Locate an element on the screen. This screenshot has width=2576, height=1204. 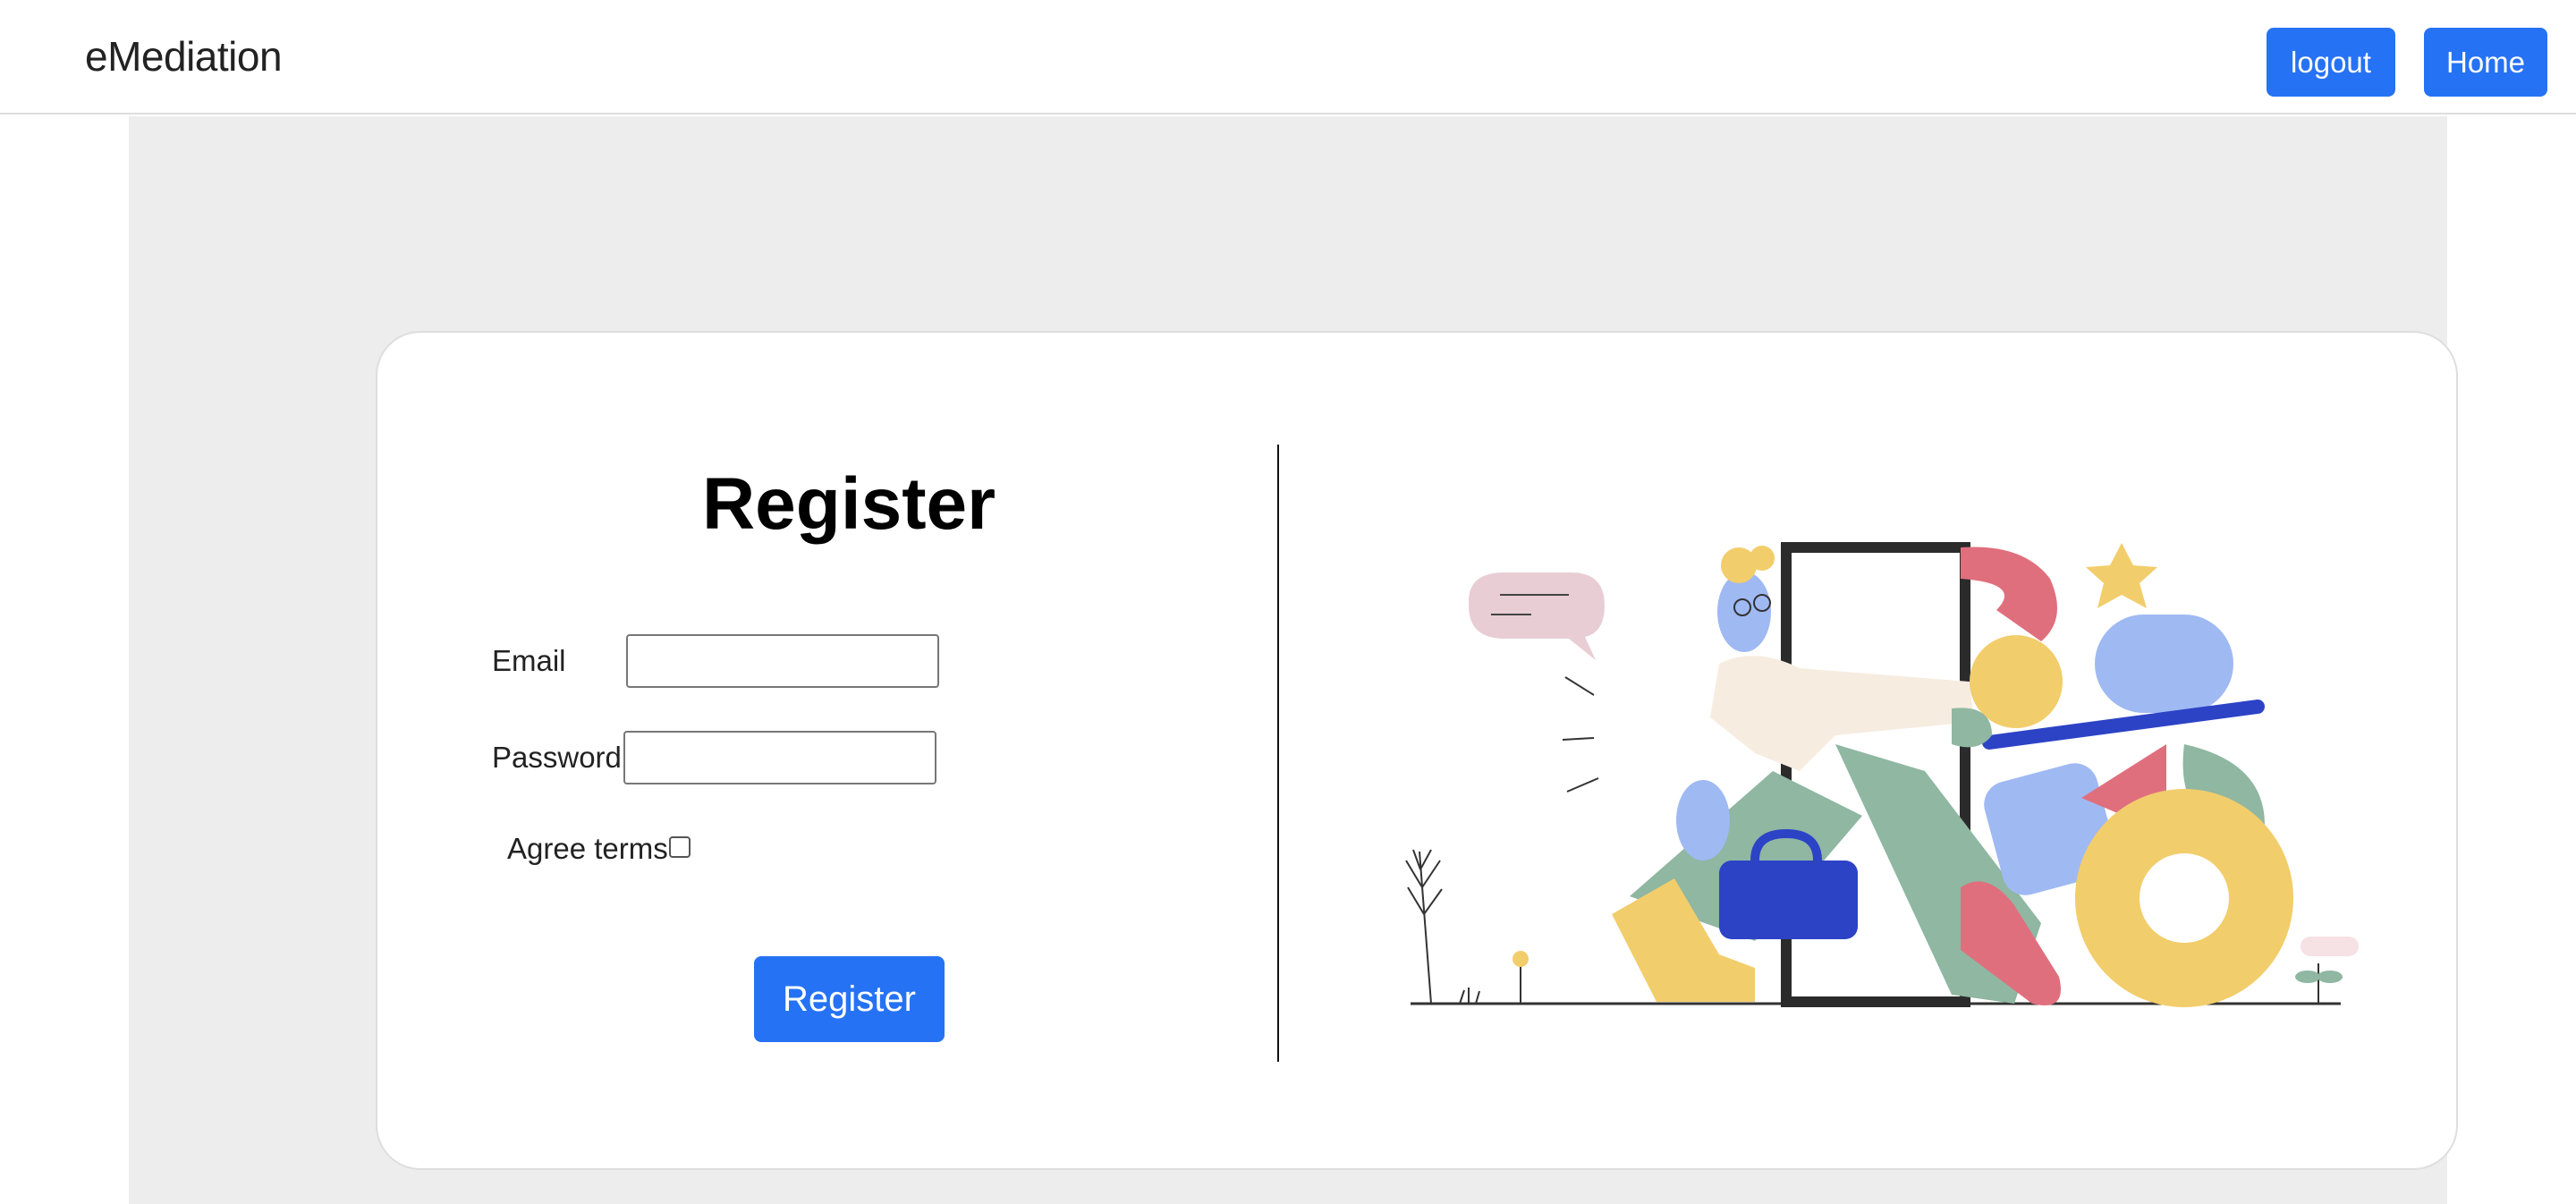
person-walking-through-door-illustration is located at coordinates (1882, 775).